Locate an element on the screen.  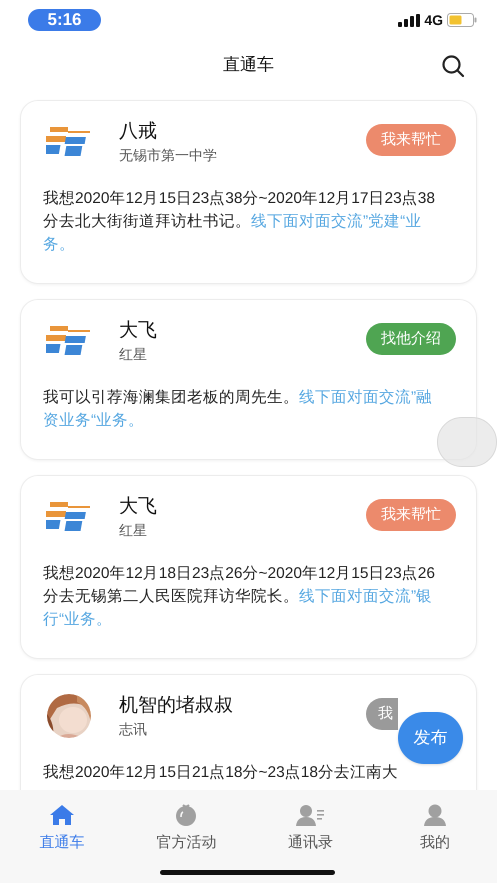
post-text: 我想2020年12月15日21点18分~23点18分去江南大 is located at coordinates (221, 773).